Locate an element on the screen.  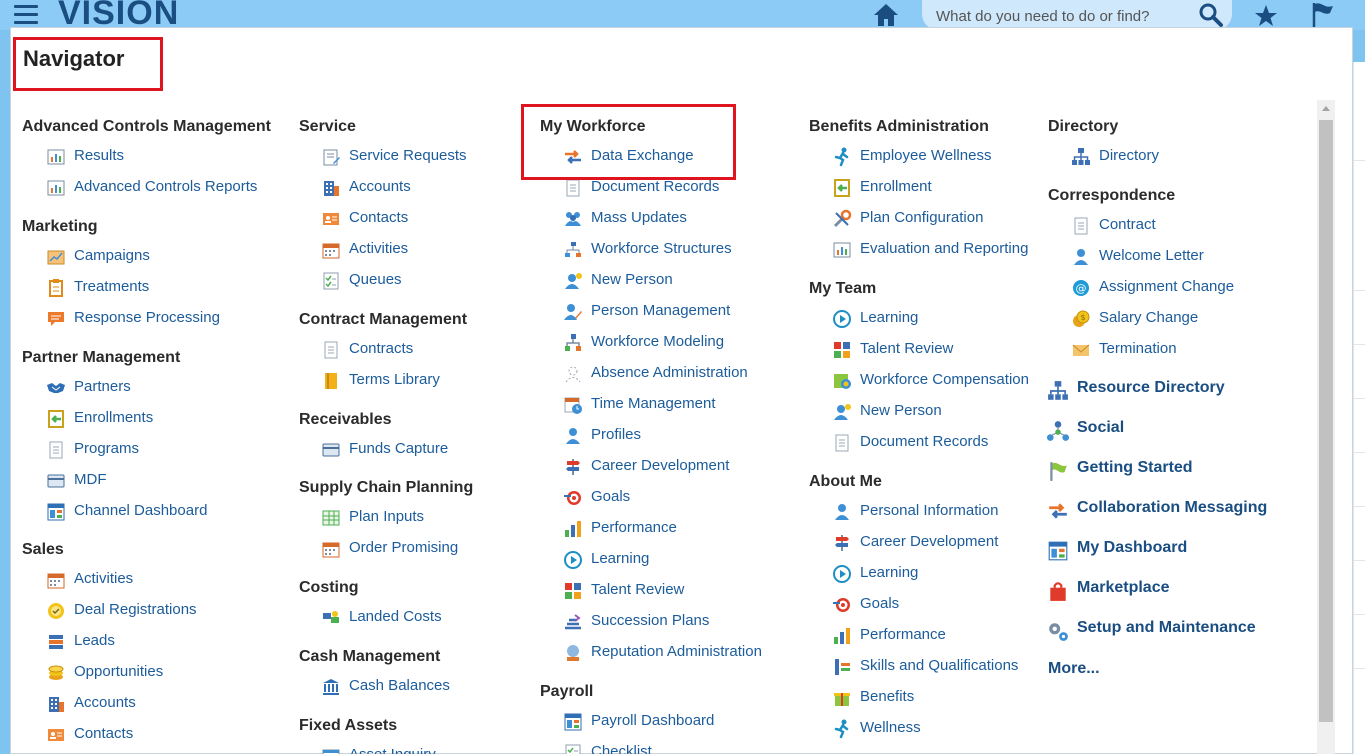
nav-link-label: Enrollments is located at coordinates (114, 417).